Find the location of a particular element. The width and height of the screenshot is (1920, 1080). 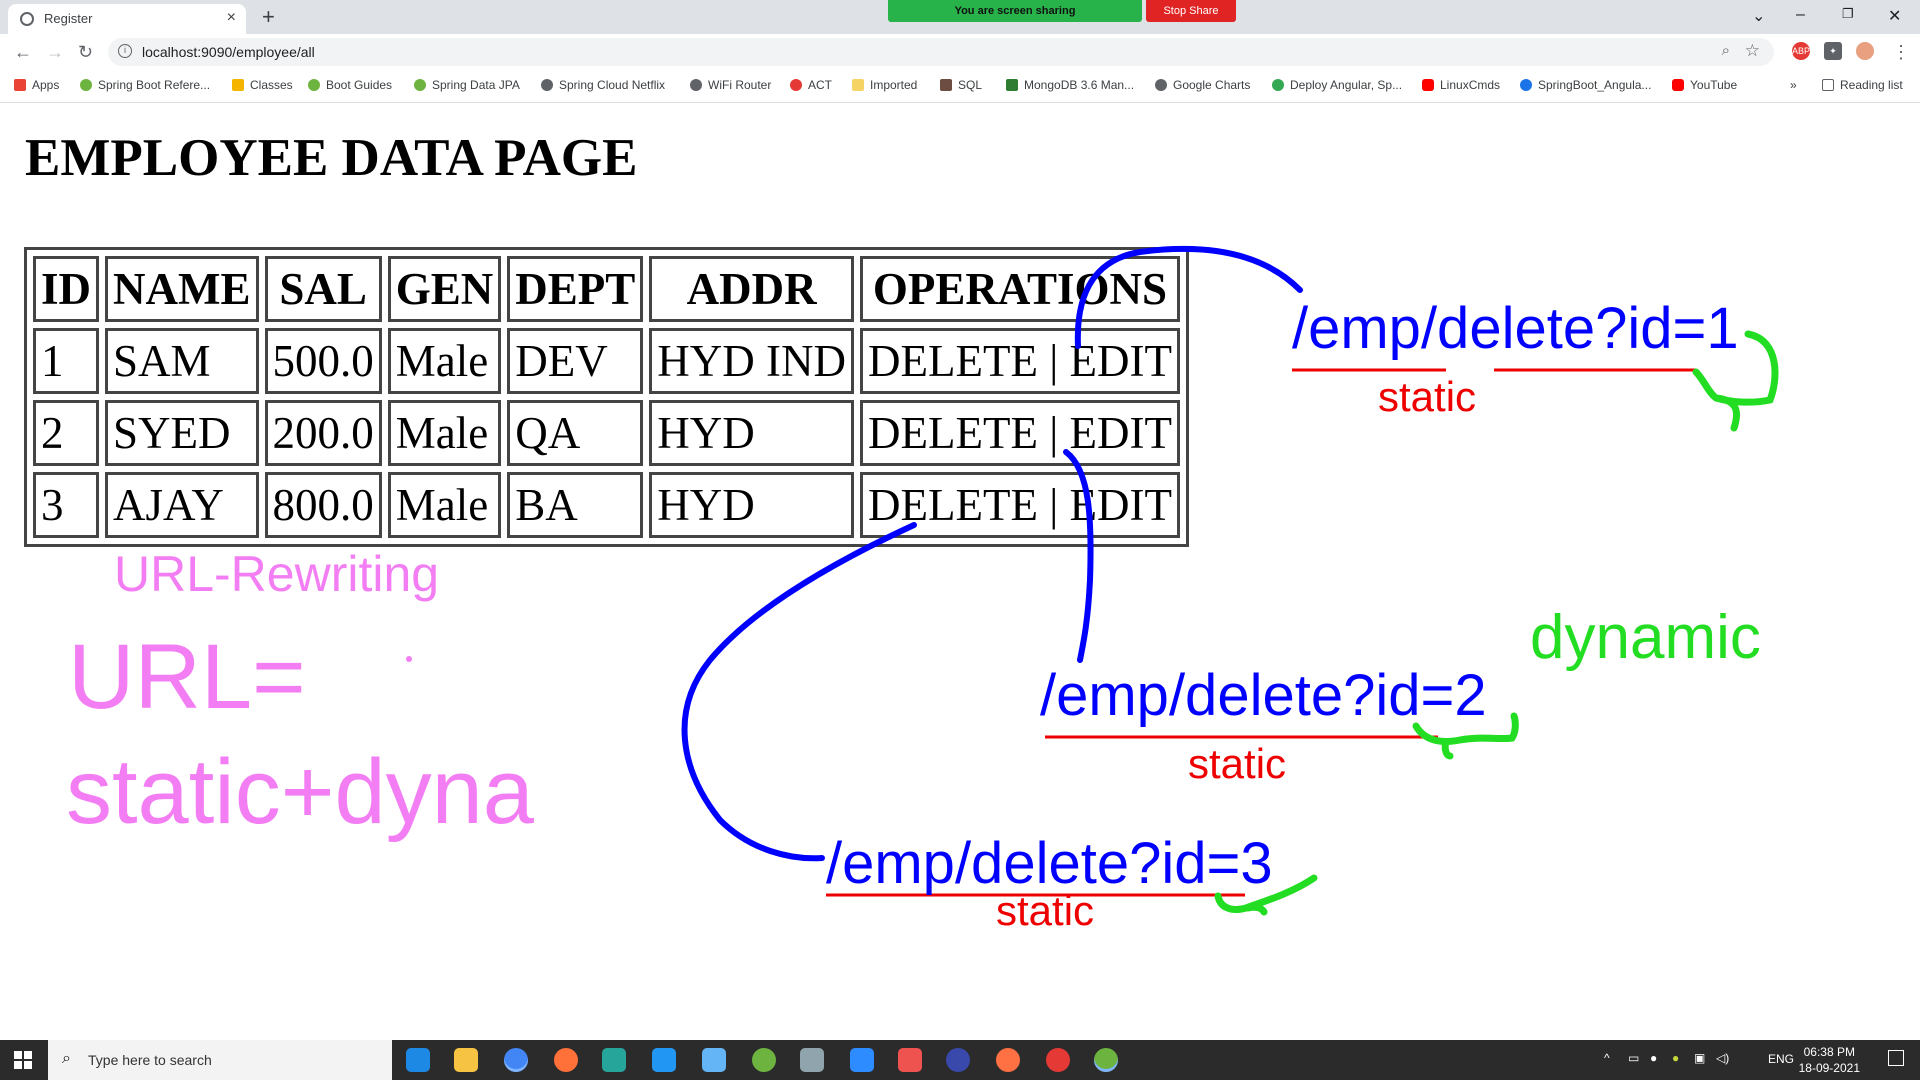

microphone-icon: ● is located at coordinates (1653, 1058).